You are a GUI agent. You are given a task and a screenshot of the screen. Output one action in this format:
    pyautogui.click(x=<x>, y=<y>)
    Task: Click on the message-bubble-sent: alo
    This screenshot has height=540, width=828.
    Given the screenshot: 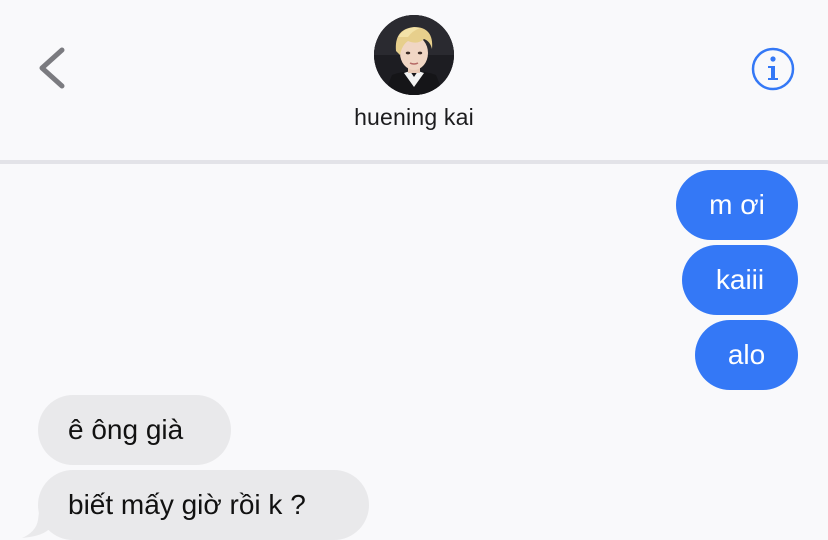 What is the action you would take?
    pyautogui.click(x=746, y=355)
    